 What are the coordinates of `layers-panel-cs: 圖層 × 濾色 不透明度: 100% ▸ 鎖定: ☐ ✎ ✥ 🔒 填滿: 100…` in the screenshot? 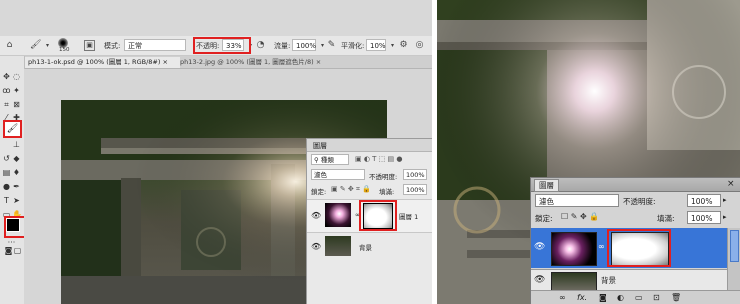 It's located at (635, 240).